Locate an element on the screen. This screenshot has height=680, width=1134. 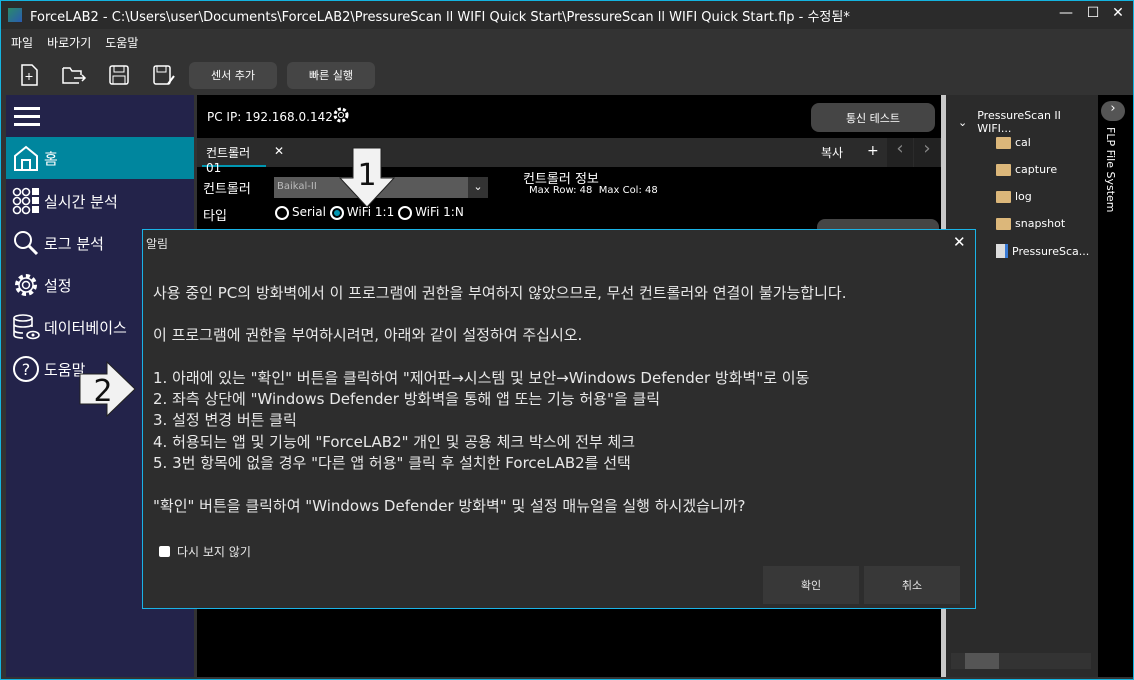
controller-label: 컨트롤러 is located at coordinates (227, 189).